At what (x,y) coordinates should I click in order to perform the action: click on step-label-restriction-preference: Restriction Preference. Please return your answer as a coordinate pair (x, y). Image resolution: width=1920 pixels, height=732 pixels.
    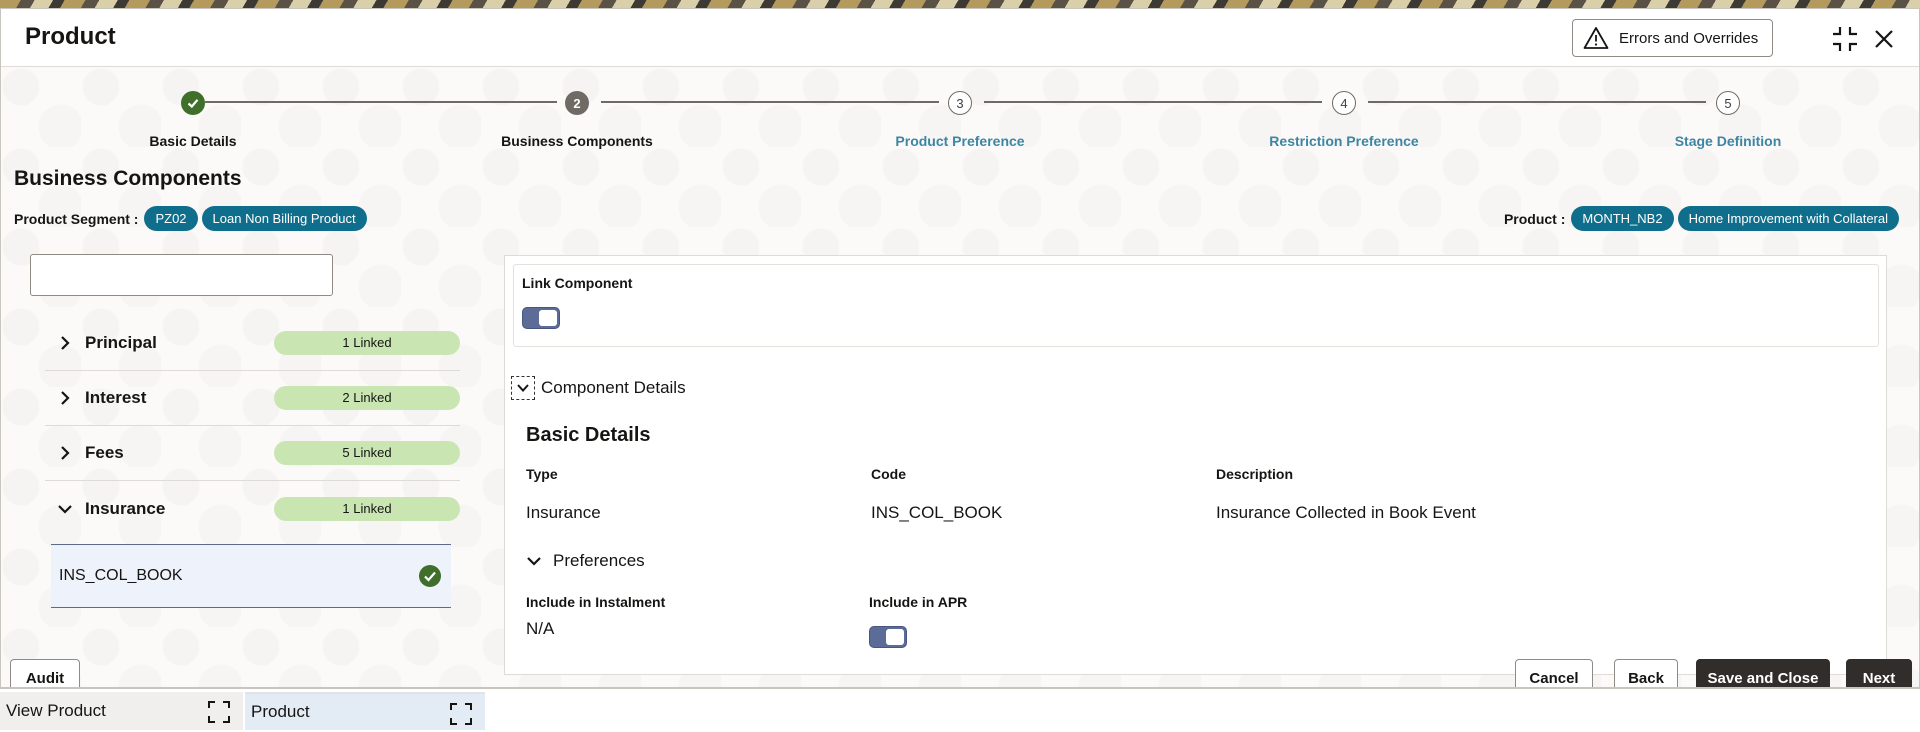
    Looking at the image, I should click on (1344, 141).